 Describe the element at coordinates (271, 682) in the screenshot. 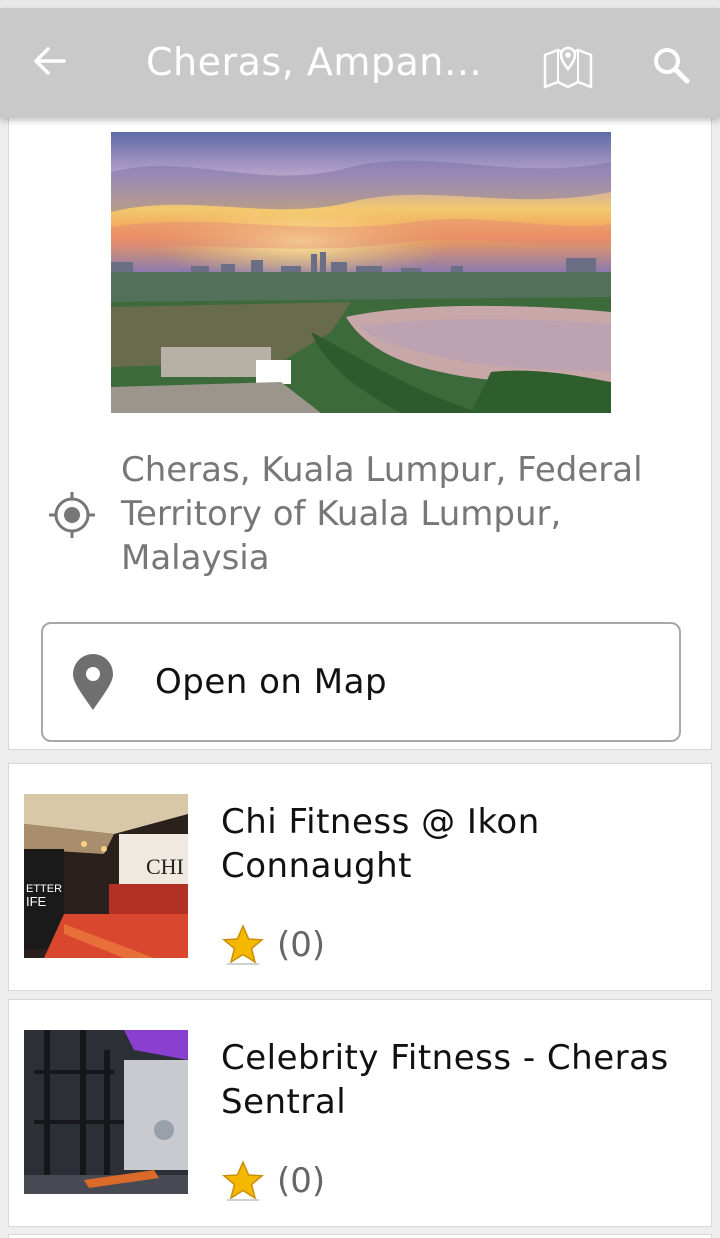

I see `open-on-map-label: Open on Map` at that location.